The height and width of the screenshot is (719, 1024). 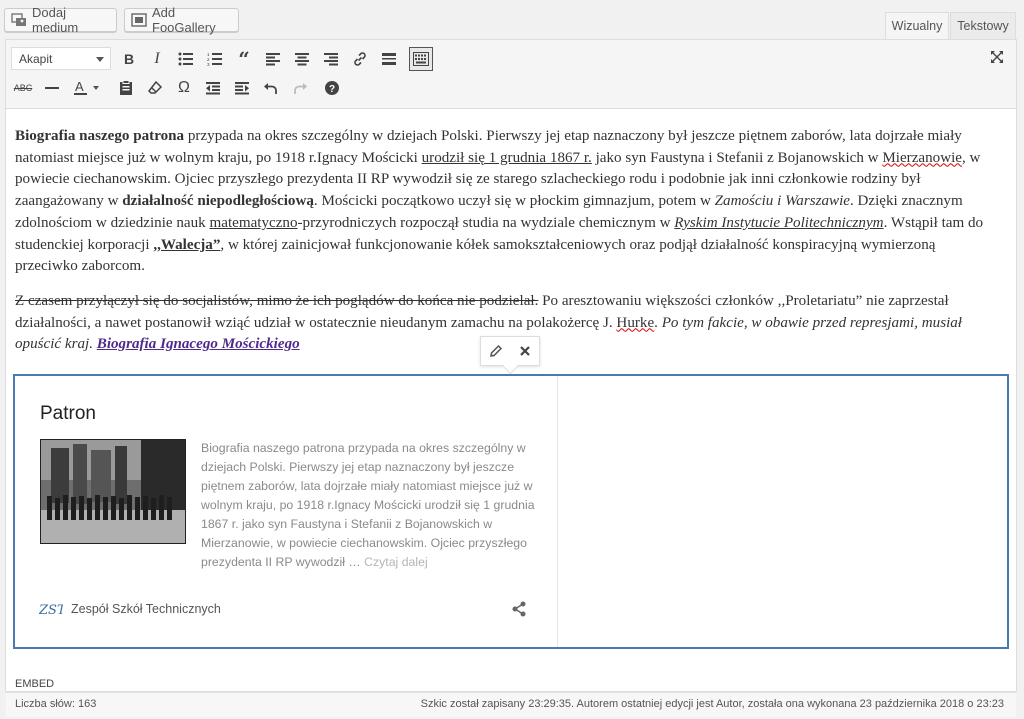 What do you see at coordinates (23, 88) in the screenshot?
I see `strikethrough-icon: ABC` at bounding box center [23, 88].